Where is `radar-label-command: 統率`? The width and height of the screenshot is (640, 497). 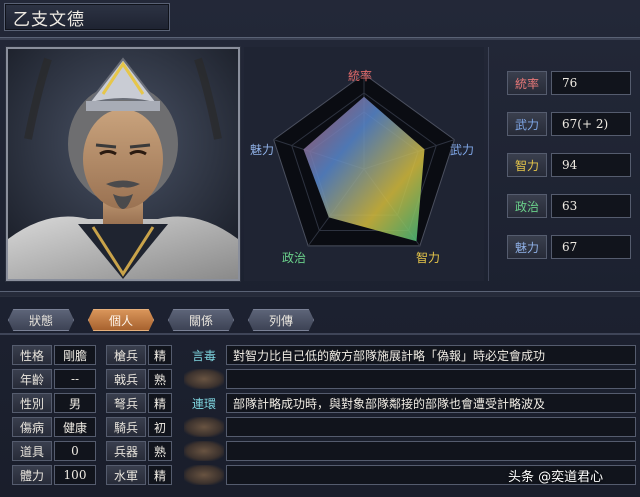 radar-label-command: 統率 is located at coordinates (360, 76).